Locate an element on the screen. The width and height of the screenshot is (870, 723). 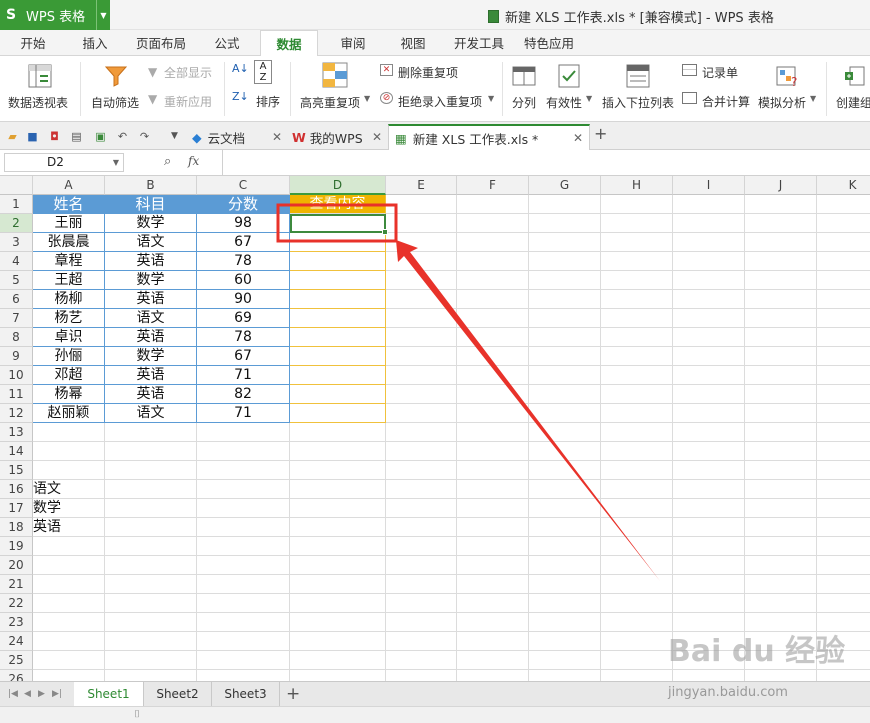
cell-f18 is located at coordinates (493, 527).